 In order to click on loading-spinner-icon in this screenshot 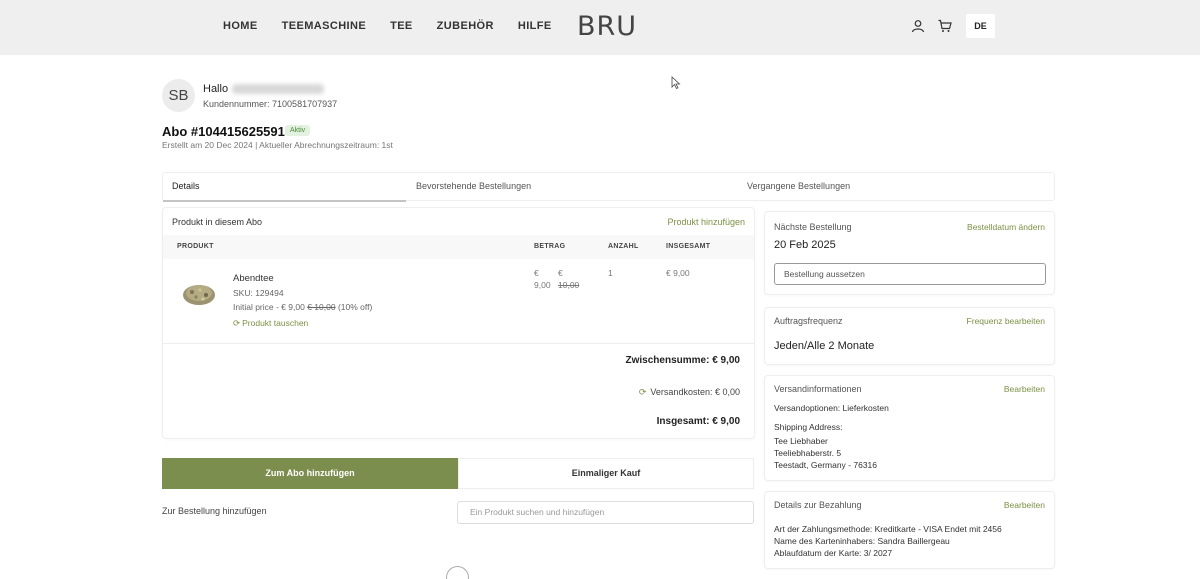, I will do `click(457, 572)`.